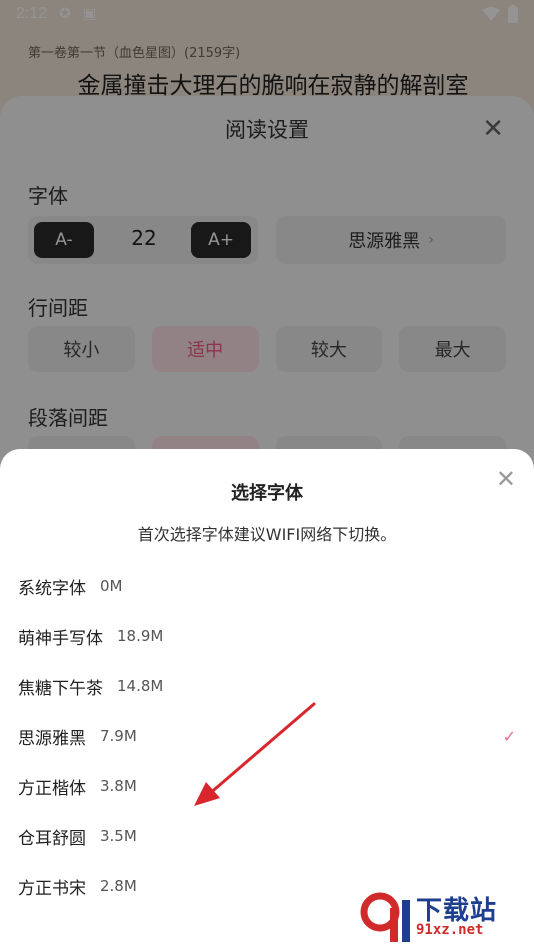 The width and height of the screenshot is (534, 950). Describe the element at coordinates (267, 493) in the screenshot. I see `sheet-title: 选择字体` at that location.